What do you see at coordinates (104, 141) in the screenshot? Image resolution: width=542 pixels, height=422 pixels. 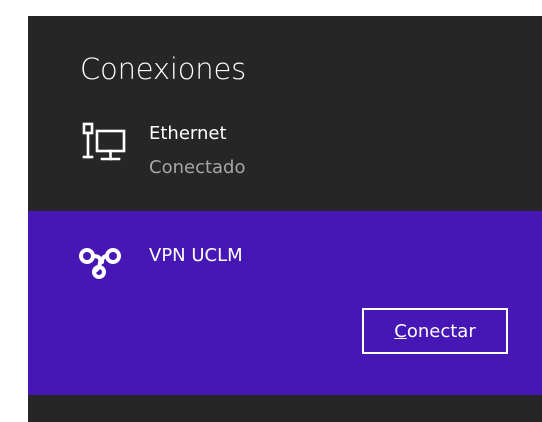 I see `wired-network-icon` at bounding box center [104, 141].